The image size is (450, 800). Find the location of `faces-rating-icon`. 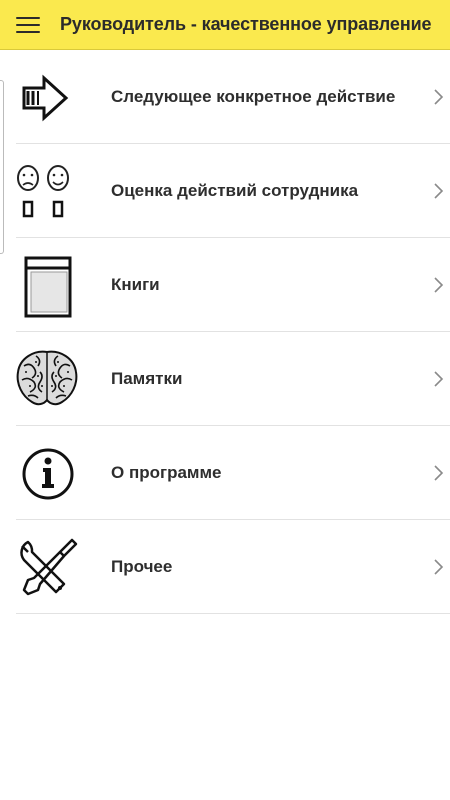

faces-rating-icon is located at coordinates (47, 191).